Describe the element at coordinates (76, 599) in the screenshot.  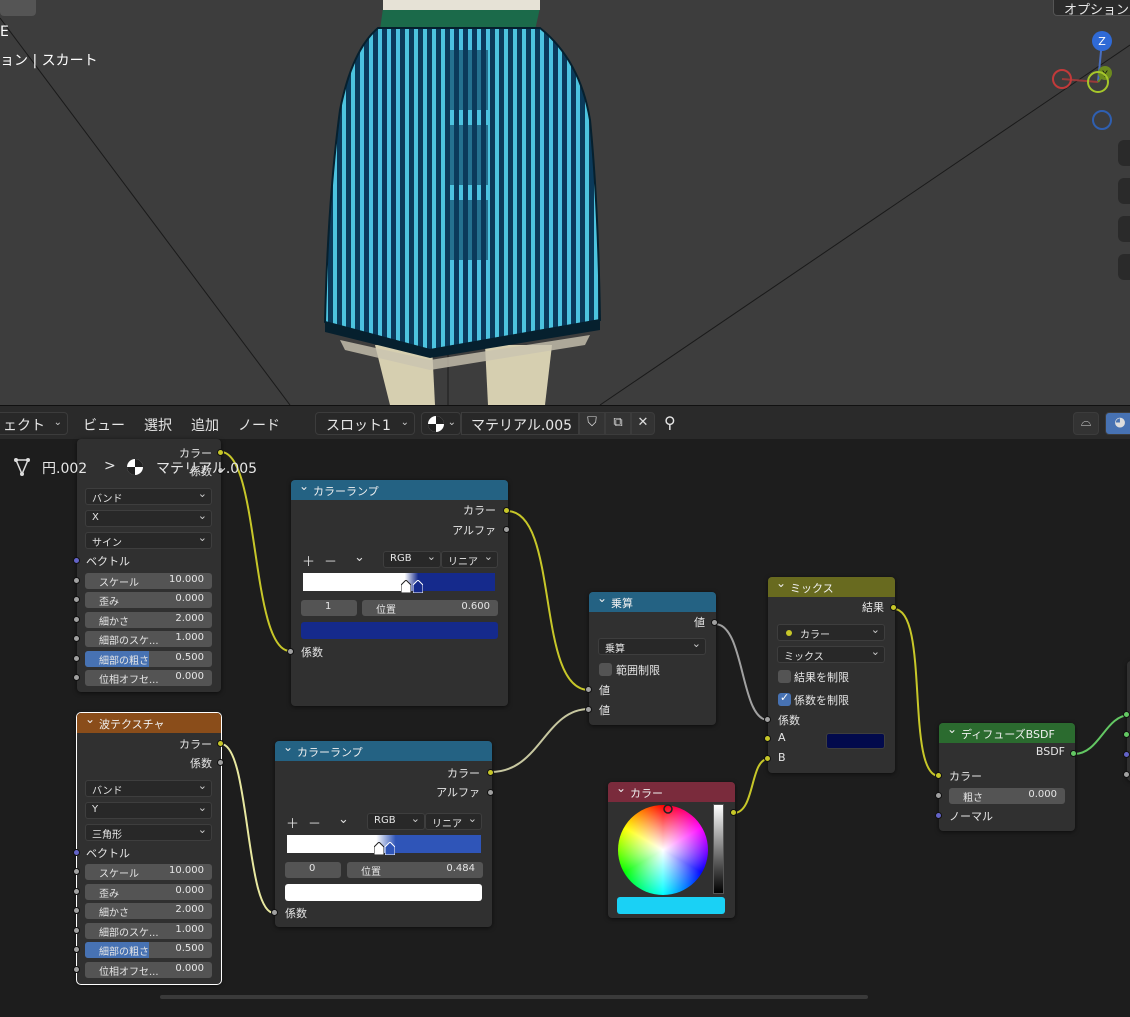
I see `input-distortion-socket` at that location.